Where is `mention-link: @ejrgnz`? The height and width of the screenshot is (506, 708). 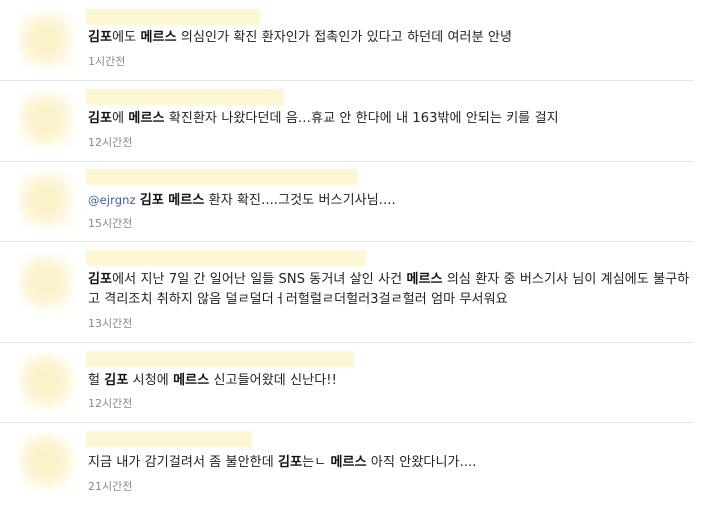
mention-link: @ejrgnz is located at coordinates (112, 200).